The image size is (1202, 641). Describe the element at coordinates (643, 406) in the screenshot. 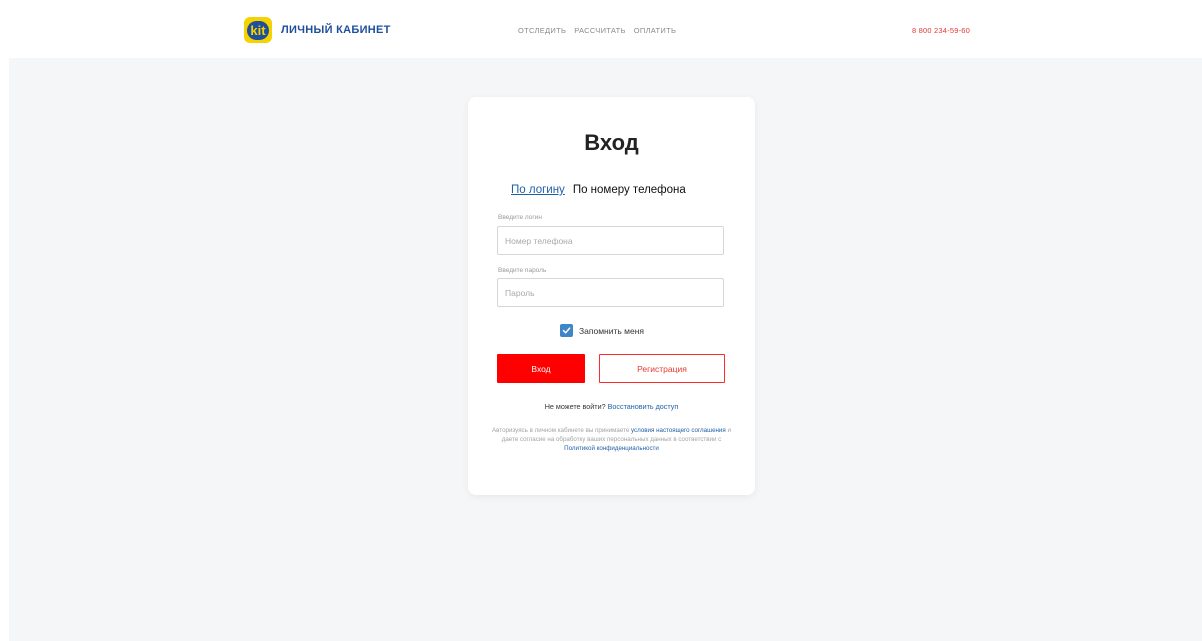

I see `restore-access-link: Восстановить доступ` at that location.